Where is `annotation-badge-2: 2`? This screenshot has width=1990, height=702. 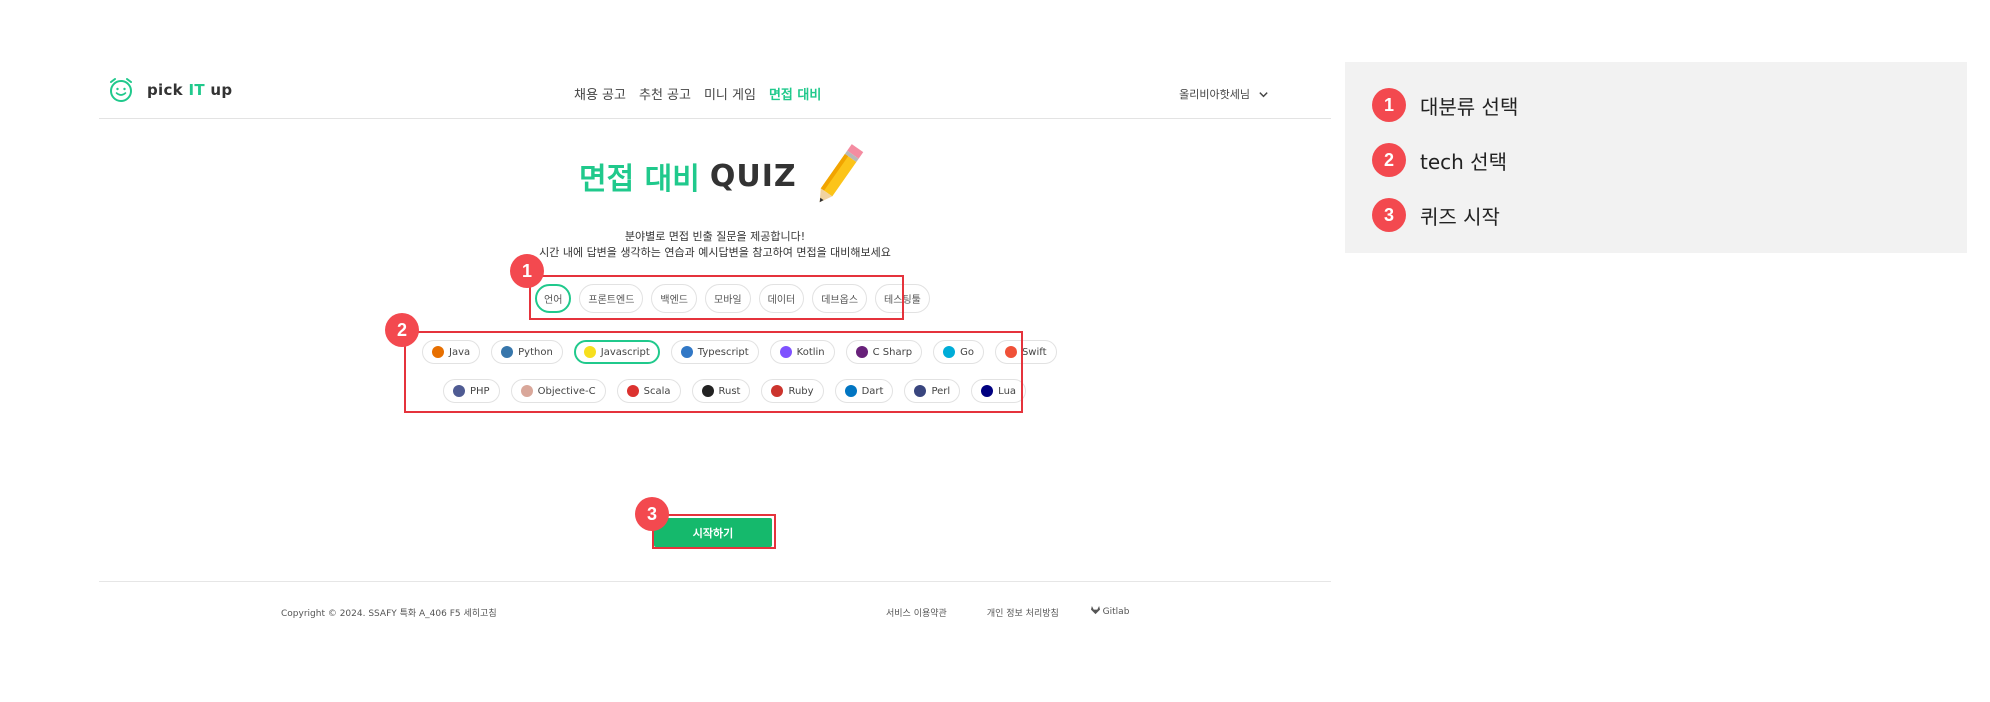
annotation-badge-2: 2 is located at coordinates (402, 330).